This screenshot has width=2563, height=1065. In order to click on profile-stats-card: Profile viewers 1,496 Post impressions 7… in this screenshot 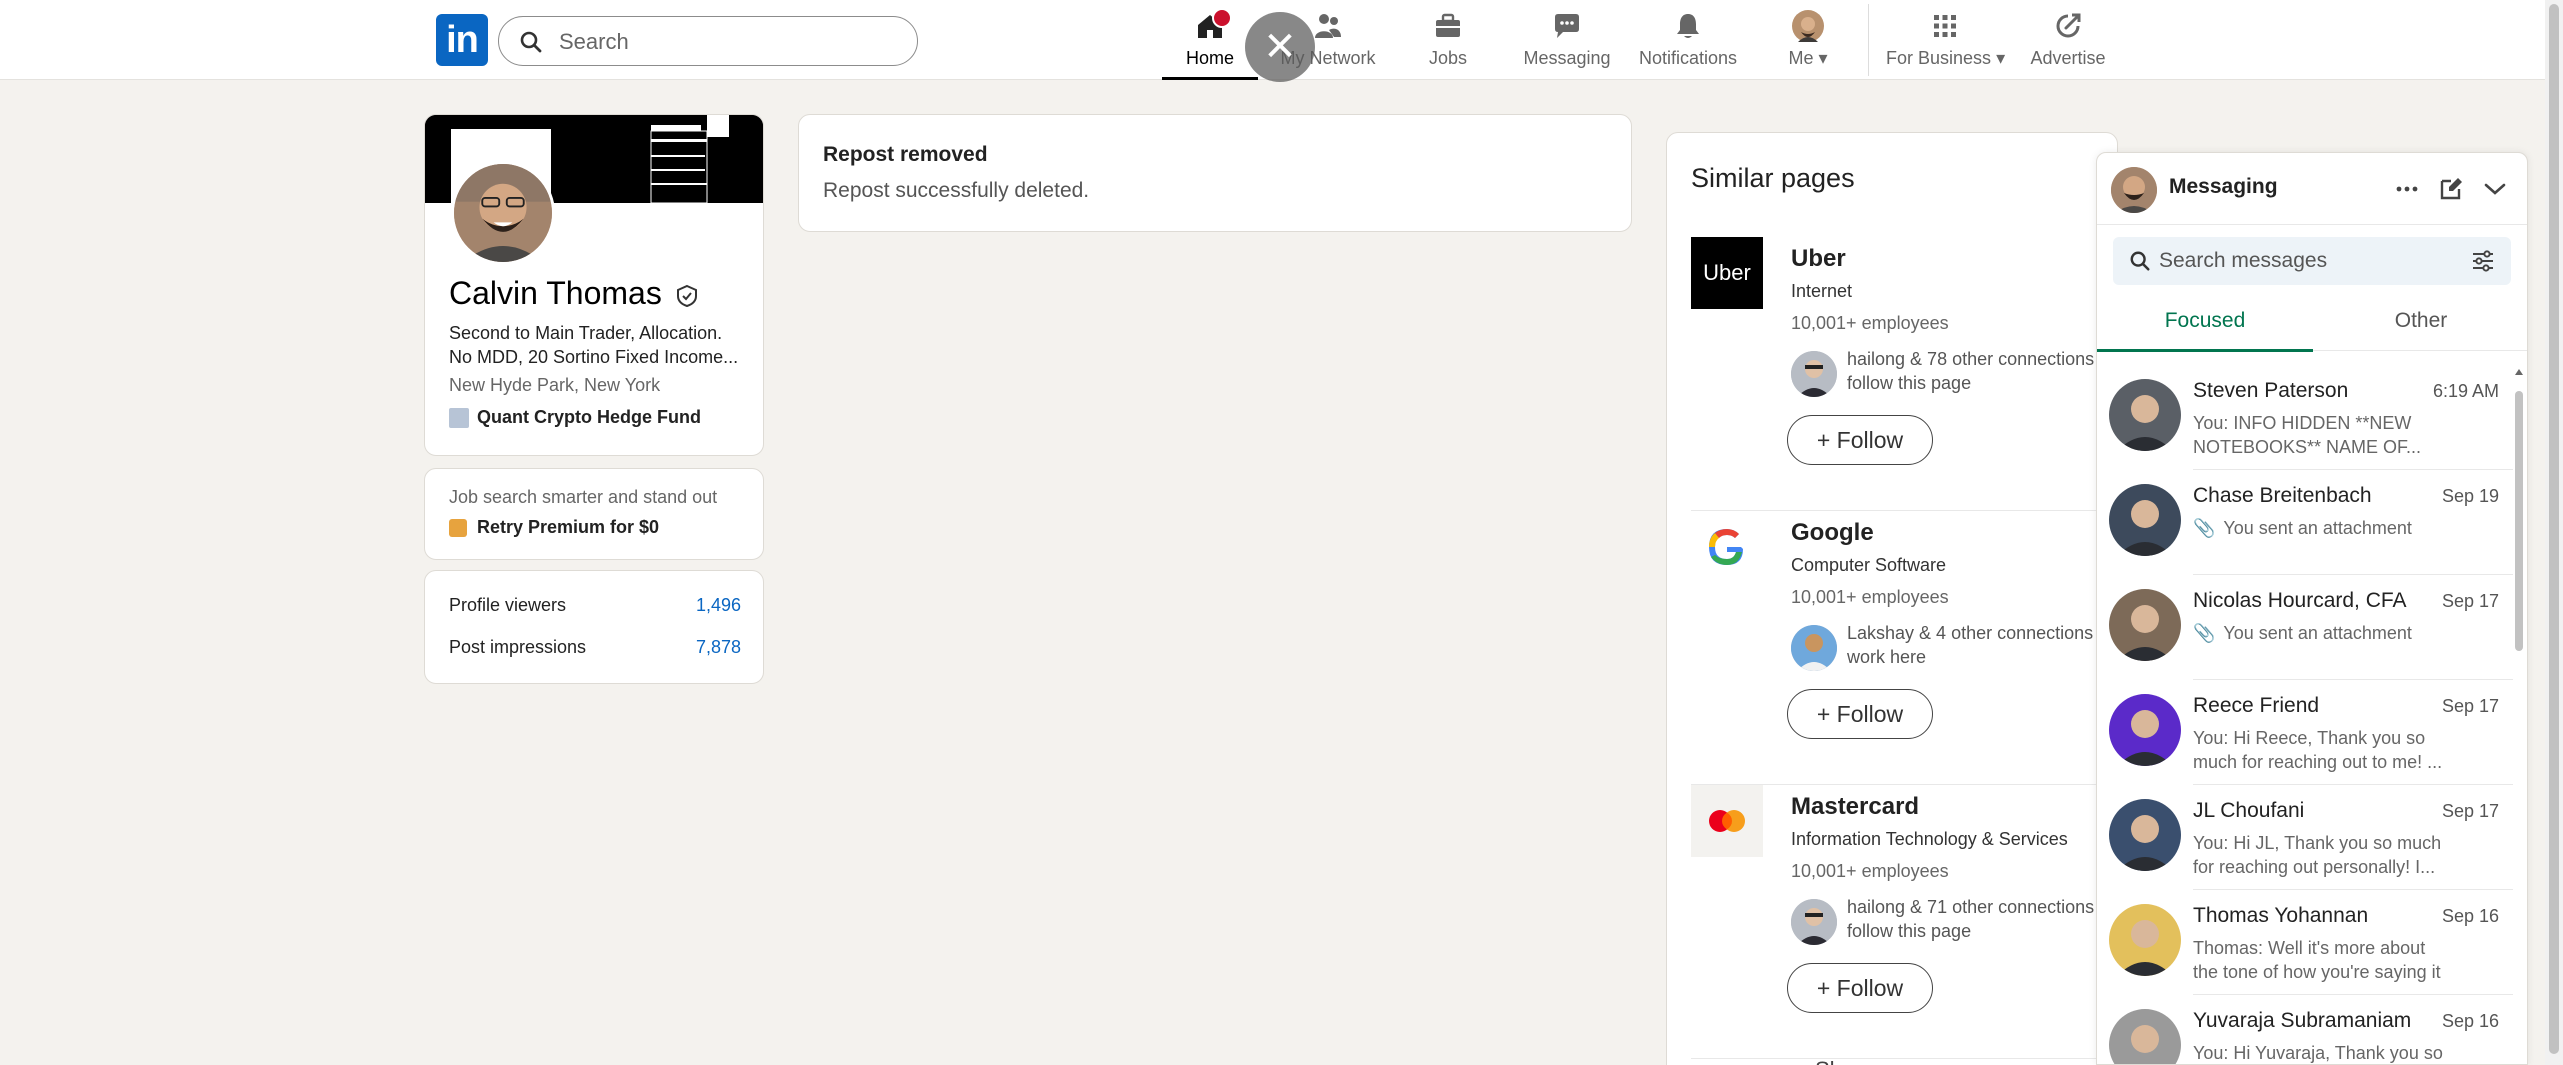, I will do `click(594, 627)`.